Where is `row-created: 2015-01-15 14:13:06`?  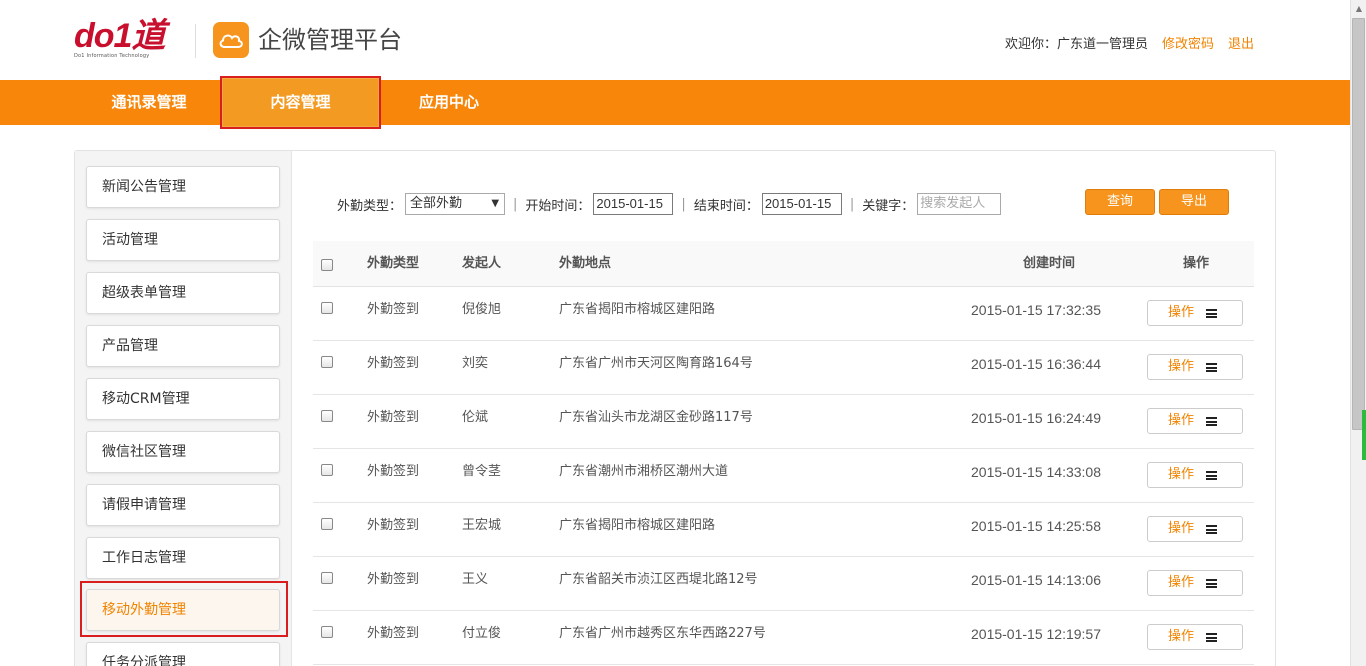 row-created: 2015-01-15 14:13:06 is located at coordinates (1036, 580).